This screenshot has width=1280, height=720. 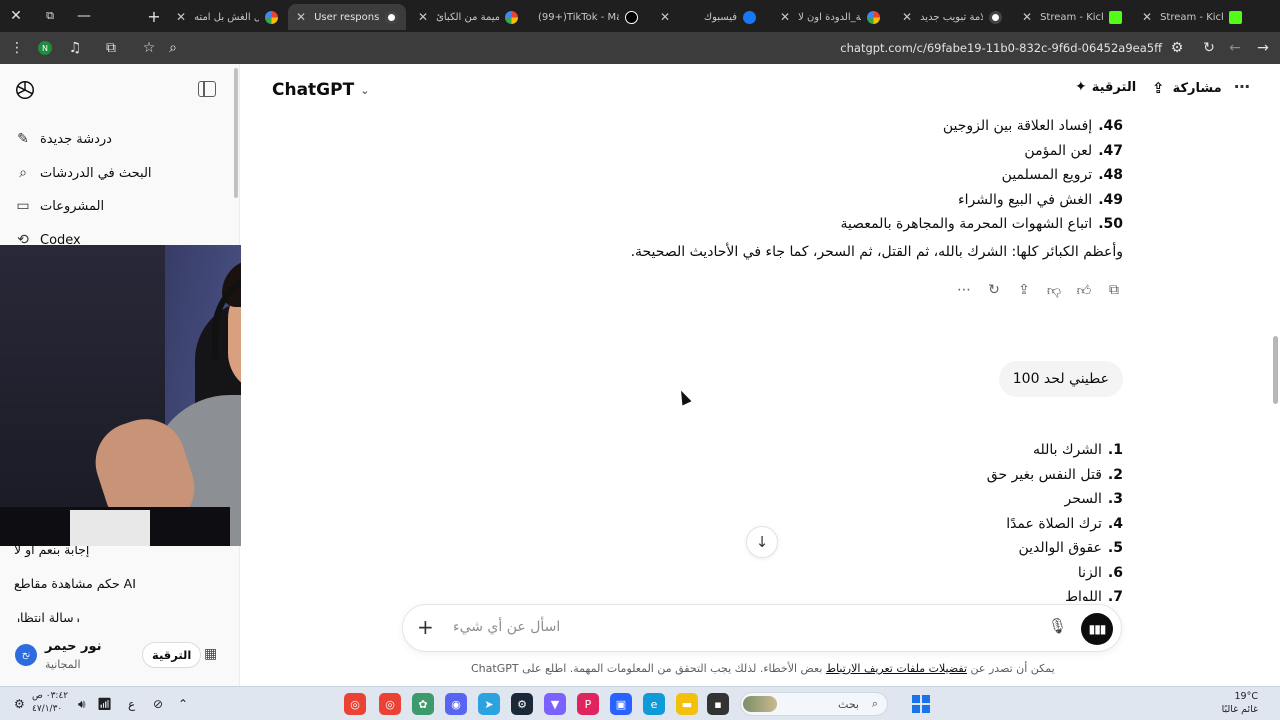 What do you see at coordinates (896, 668) in the screenshot?
I see `cookie-preferences-link: تفضيلات ملفات تعريف الارتباط` at bounding box center [896, 668].